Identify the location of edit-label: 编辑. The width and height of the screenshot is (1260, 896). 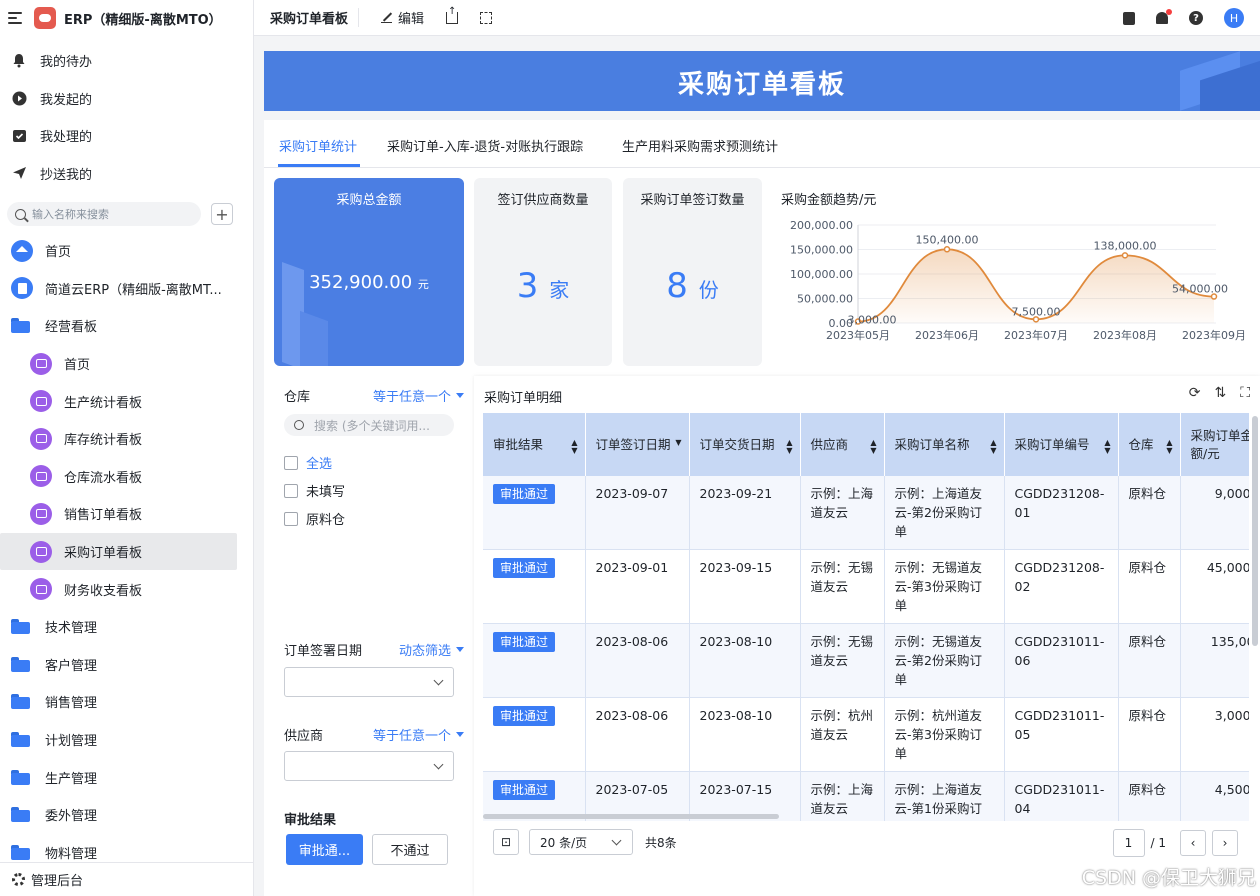
(411, 19).